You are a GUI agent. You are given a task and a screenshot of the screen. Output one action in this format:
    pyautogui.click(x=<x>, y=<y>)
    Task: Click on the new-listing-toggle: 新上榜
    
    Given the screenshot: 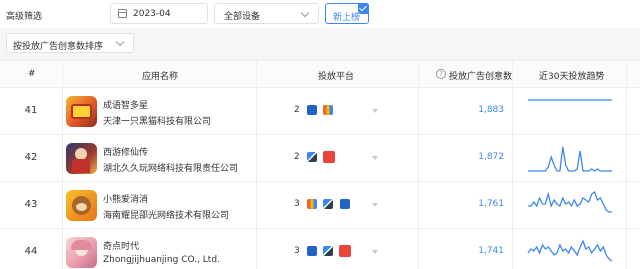 What is the action you would take?
    pyautogui.click(x=347, y=13)
    